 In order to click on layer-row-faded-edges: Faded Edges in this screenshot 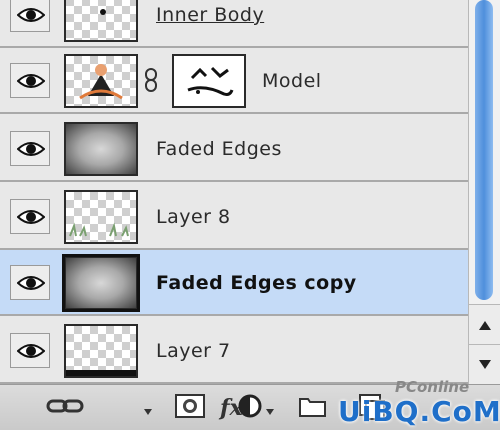, I will do `click(234, 149)`.